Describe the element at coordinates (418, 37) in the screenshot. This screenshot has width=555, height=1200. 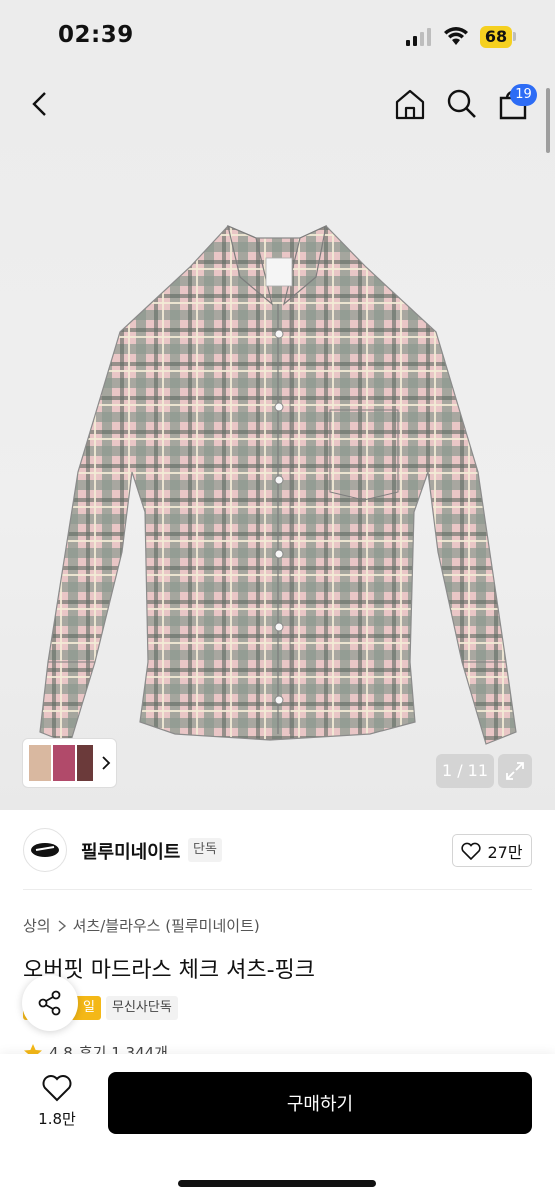
I see `signal-icon` at that location.